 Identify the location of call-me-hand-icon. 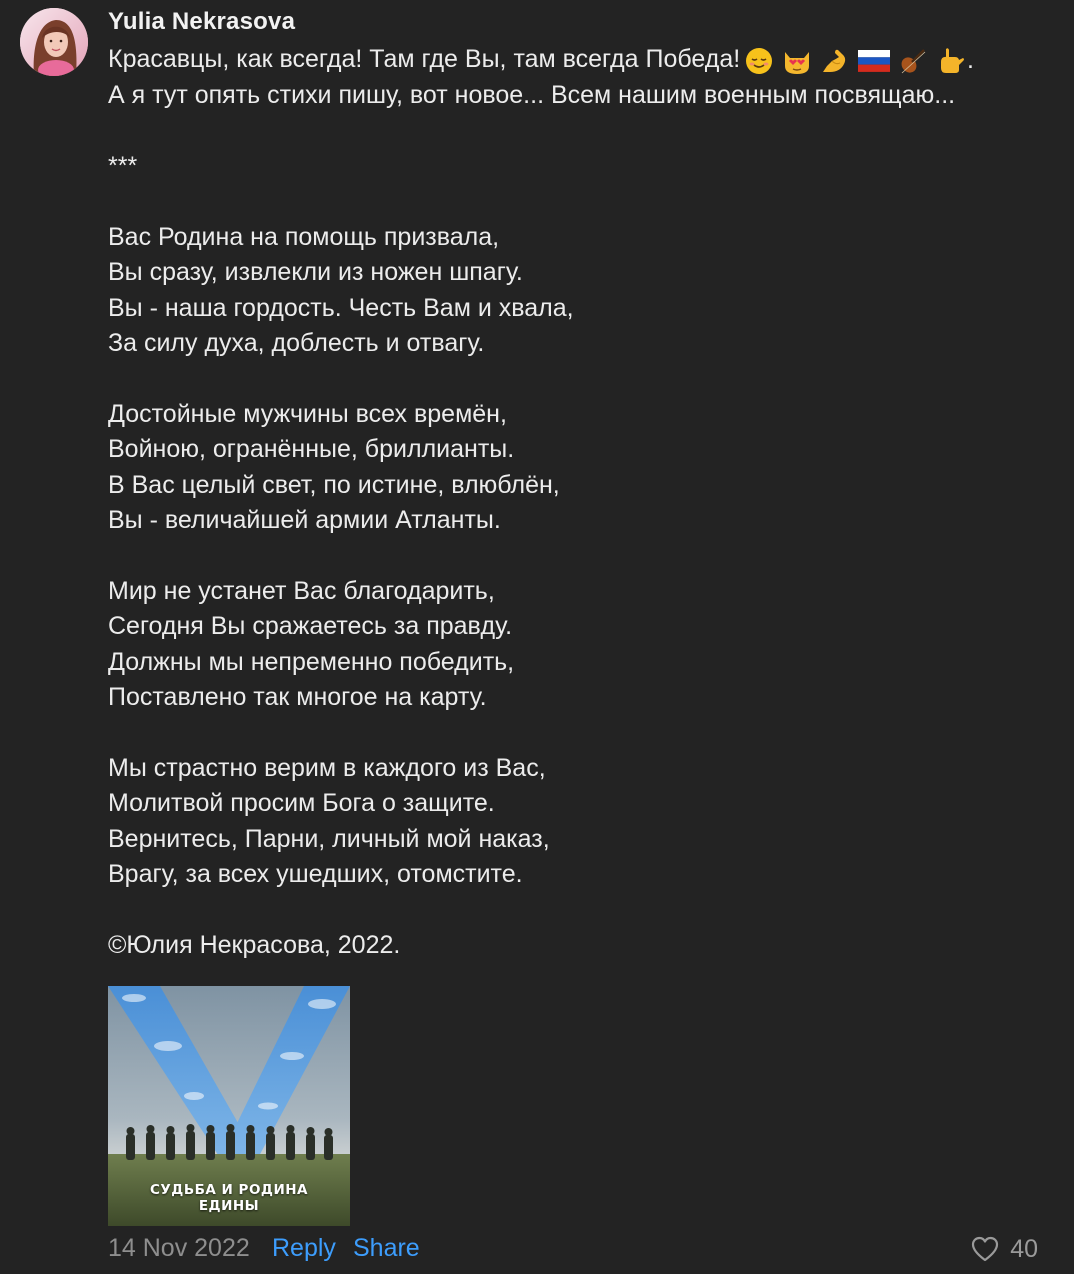
(952, 61).